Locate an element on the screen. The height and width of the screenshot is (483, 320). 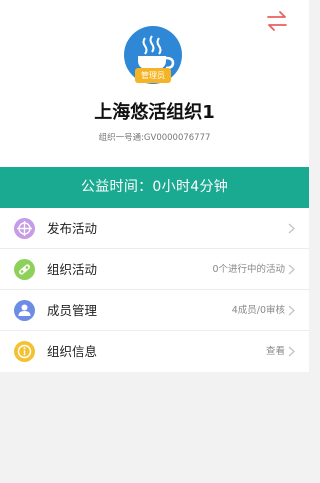
organization-id: 组织一号通:GV0000076777 is located at coordinates (154, 138).